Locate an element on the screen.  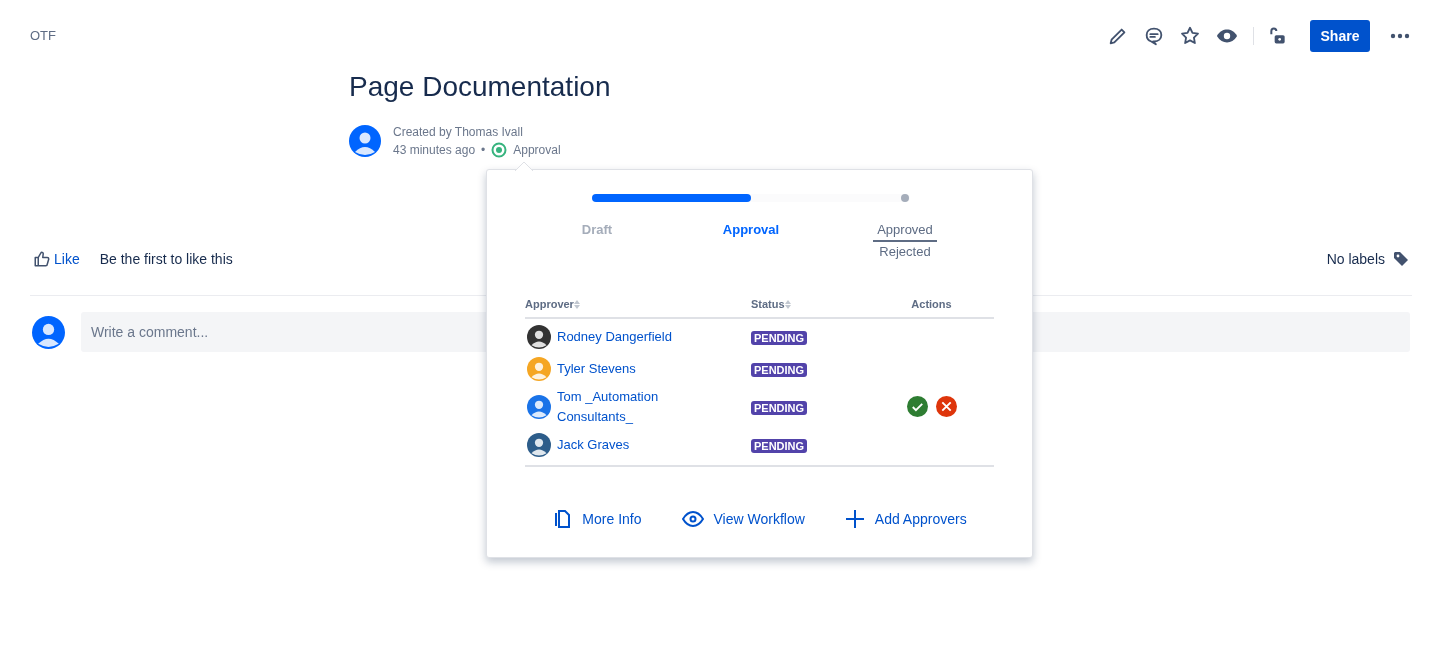
workflow-step-label: Approval is located at coordinates (751, 230).